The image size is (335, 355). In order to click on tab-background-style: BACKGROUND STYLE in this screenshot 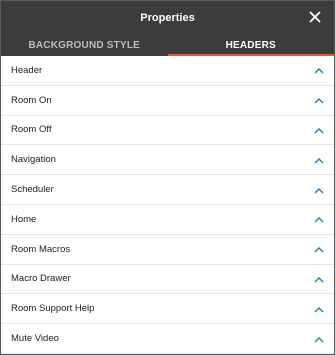, I will do `click(84, 45)`.